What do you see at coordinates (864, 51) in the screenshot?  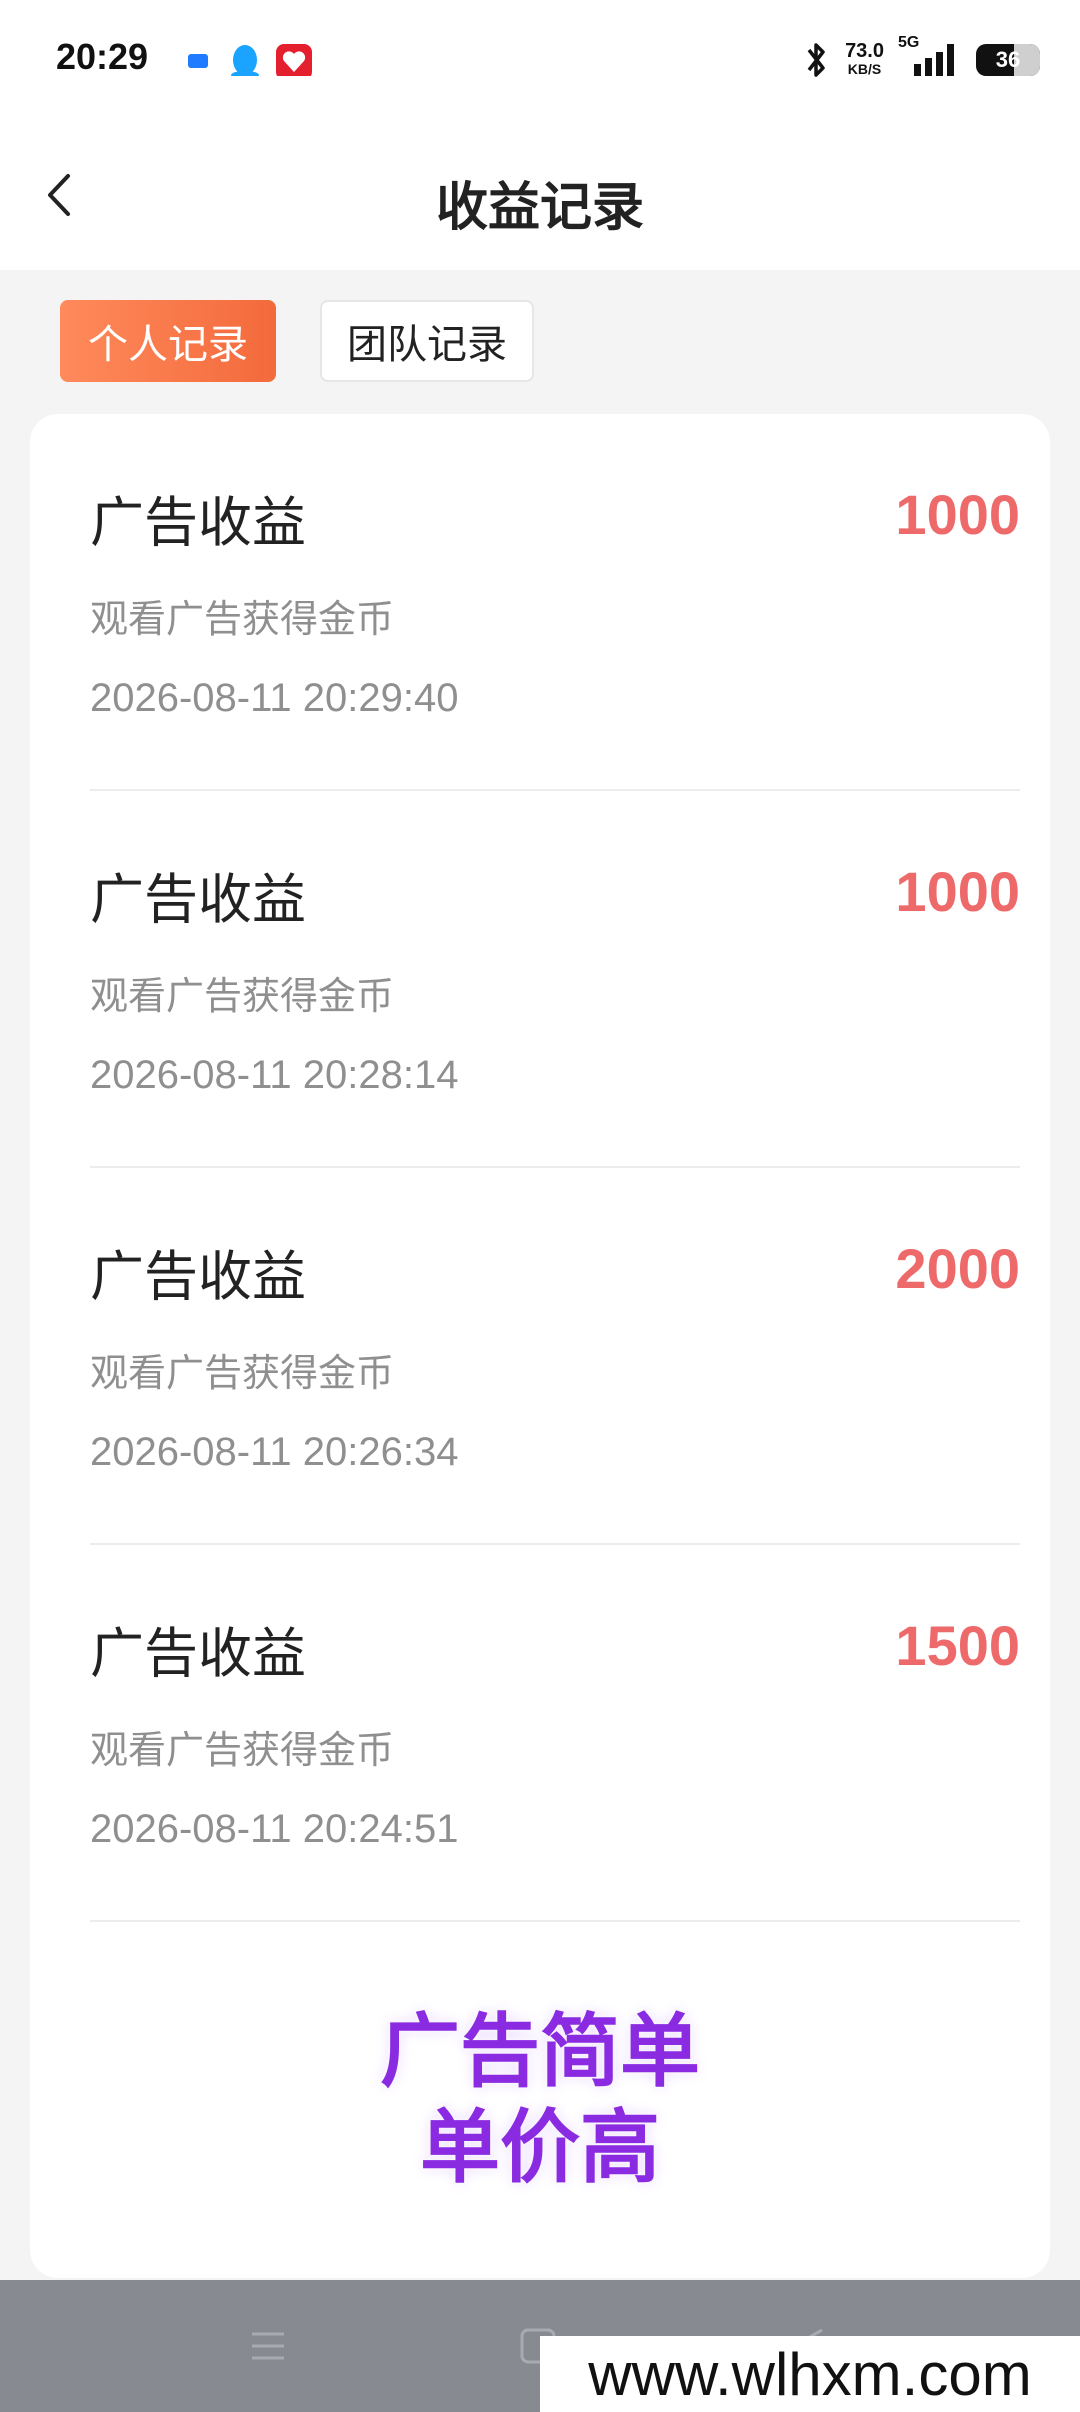 I see `net-speed-value: 73.0` at bounding box center [864, 51].